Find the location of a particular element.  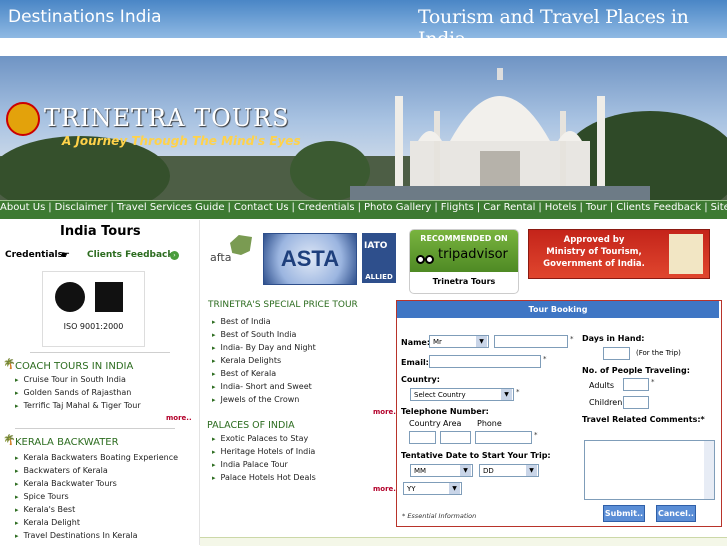

submit-button: Submit.. is located at coordinates (624, 513).